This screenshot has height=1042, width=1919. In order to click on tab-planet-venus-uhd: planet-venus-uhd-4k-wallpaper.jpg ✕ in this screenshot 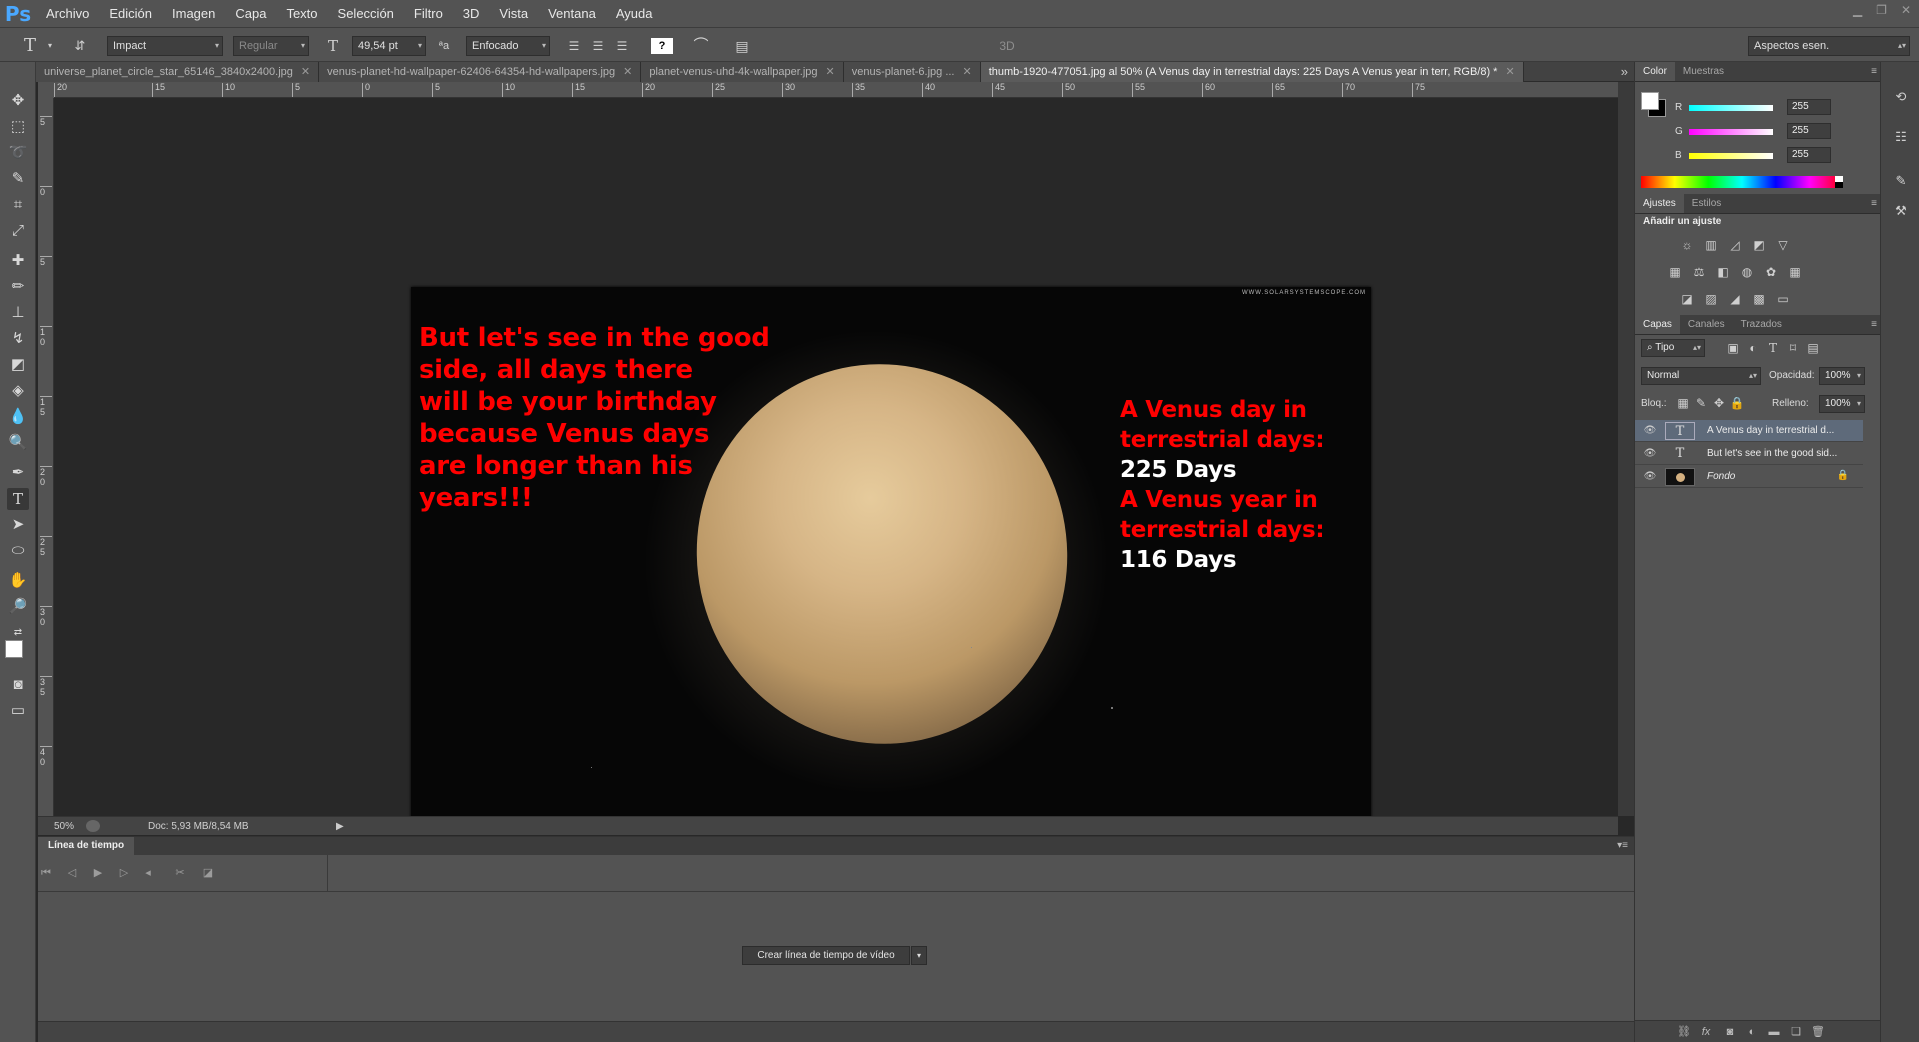, I will do `click(742, 72)`.